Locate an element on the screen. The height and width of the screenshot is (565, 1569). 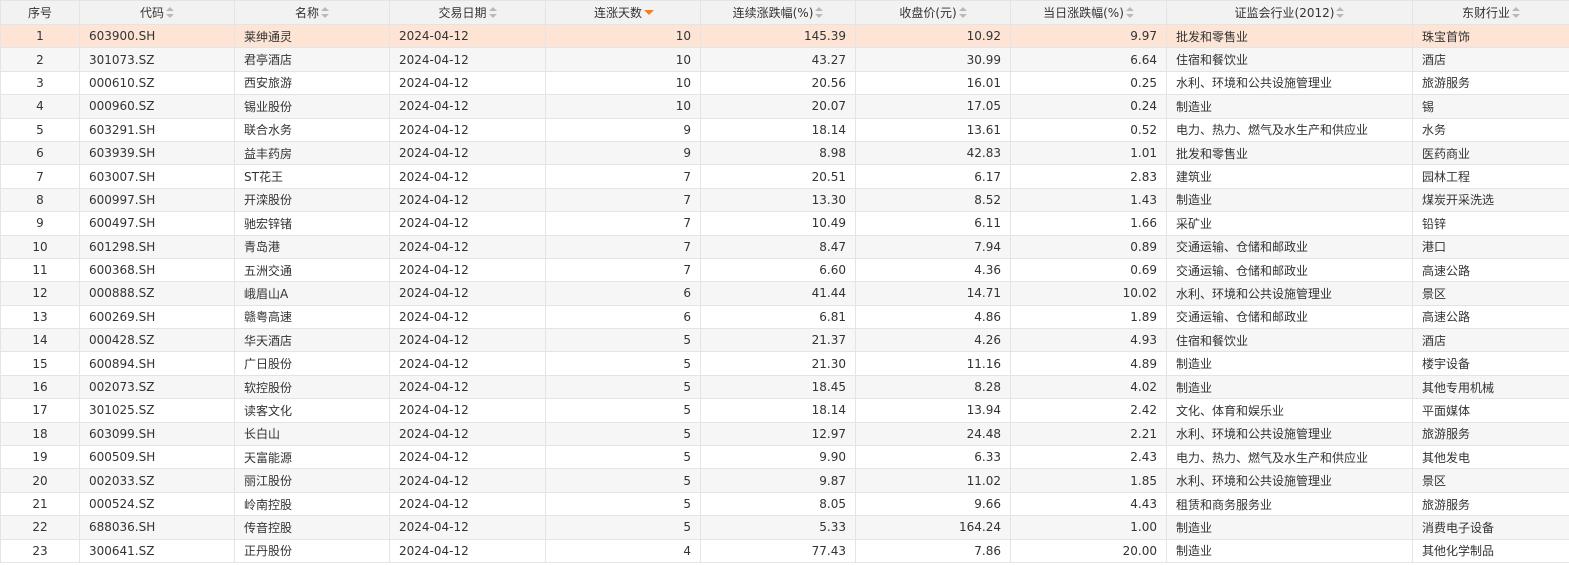
cell-cumulative-change: 43.27 is located at coordinates (778, 59).